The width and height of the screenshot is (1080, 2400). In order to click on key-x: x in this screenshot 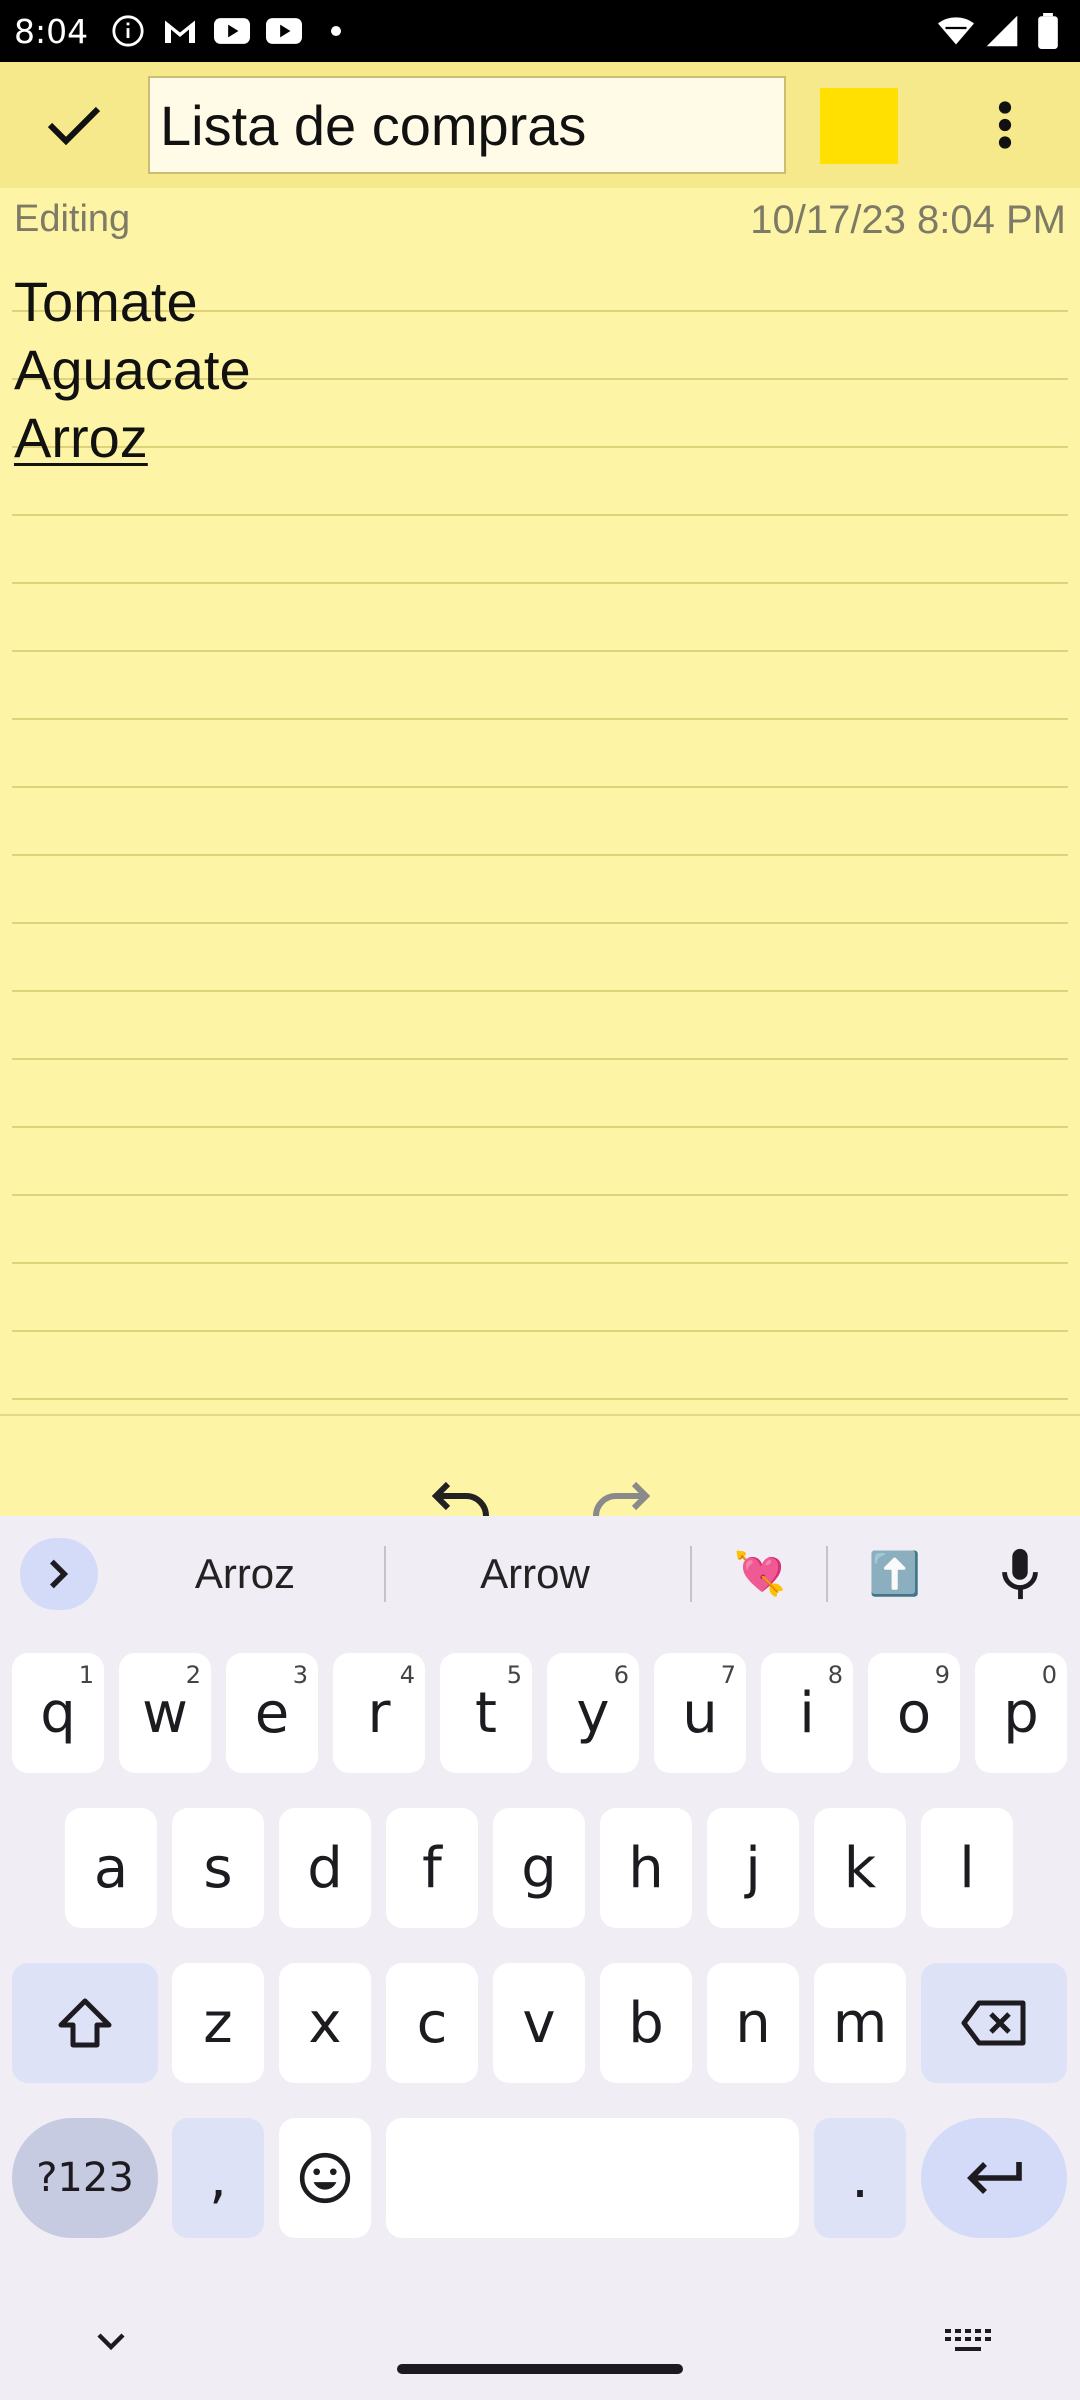, I will do `click(325, 2023)`.